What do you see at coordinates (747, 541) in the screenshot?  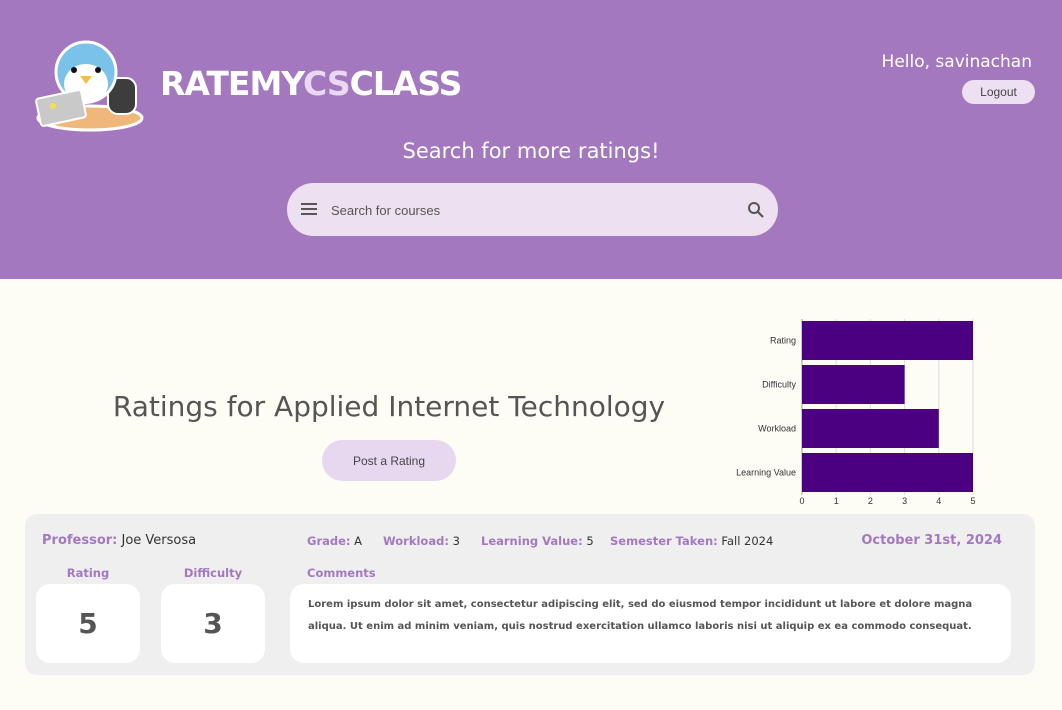 I see `semester-value: Fall 2024` at bounding box center [747, 541].